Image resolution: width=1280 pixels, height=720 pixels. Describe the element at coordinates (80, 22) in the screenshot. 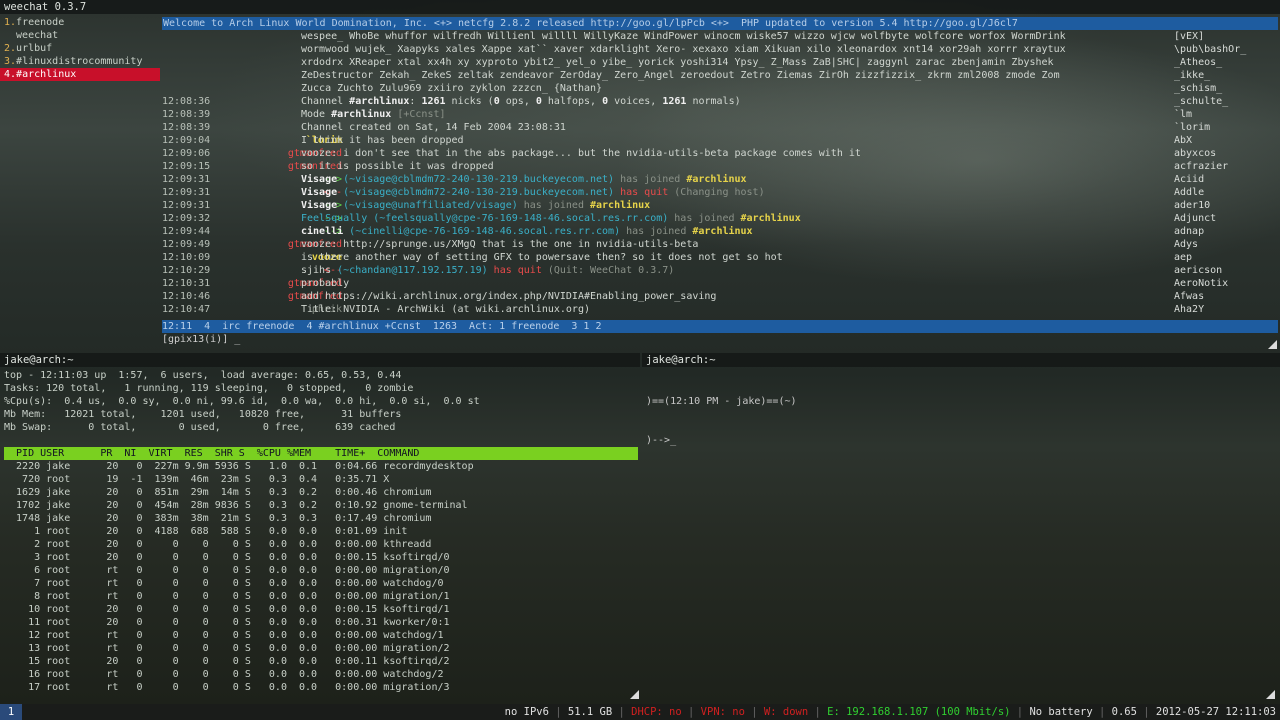

I see `buffer-item: 1.freenode` at that location.